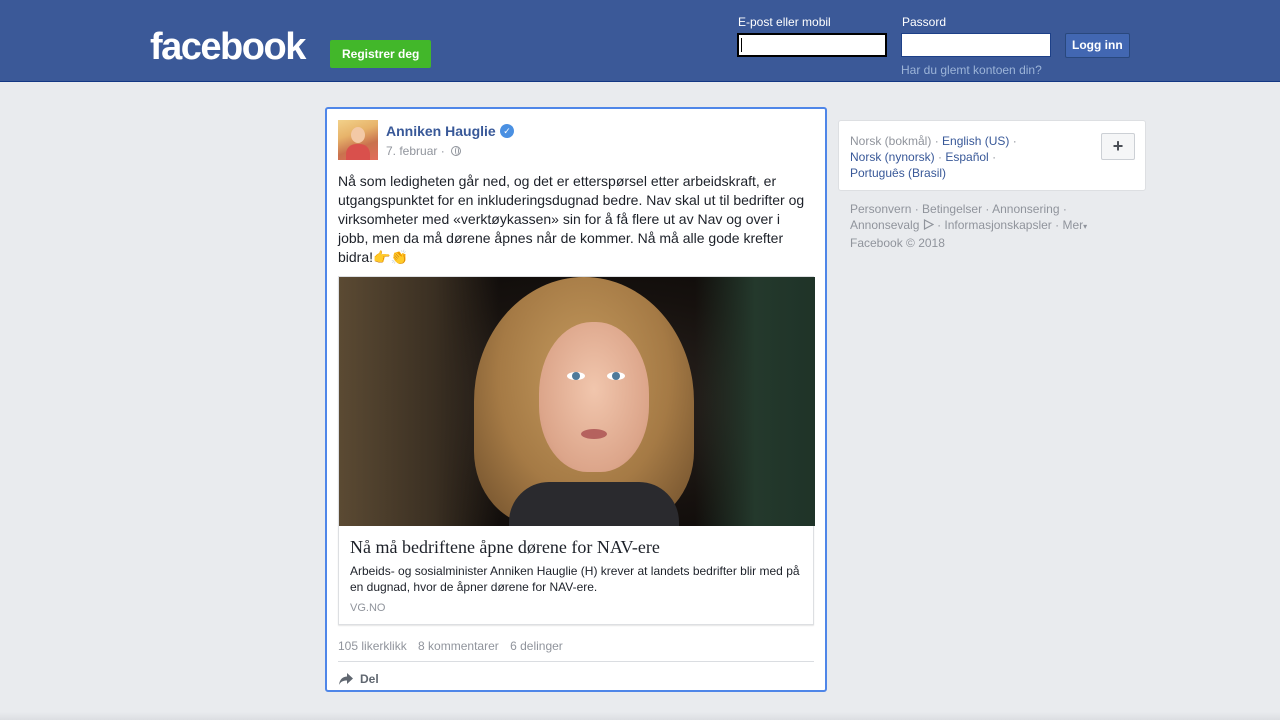 This screenshot has width=1280, height=720. I want to click on post-counts: 105 likerklikk 8 kommentarer 6 delinger, so click(454, 646).